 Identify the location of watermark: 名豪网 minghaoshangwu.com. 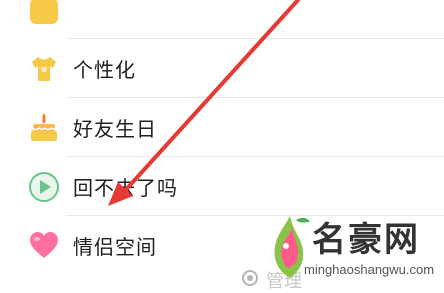
(352, 244).